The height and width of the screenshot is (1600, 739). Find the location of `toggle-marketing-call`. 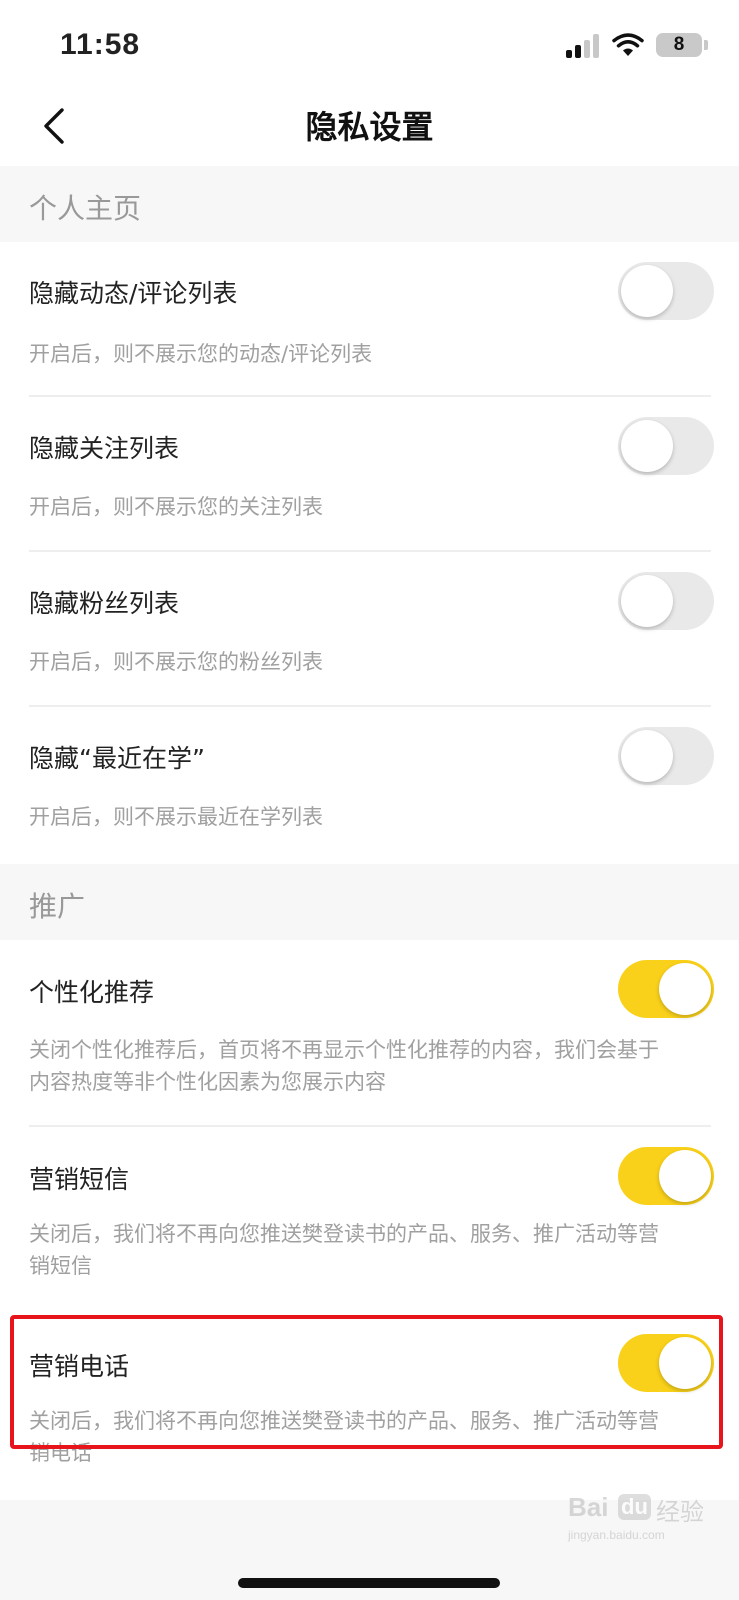

toggle-marketing-call is located at coordinates (666, 1363).